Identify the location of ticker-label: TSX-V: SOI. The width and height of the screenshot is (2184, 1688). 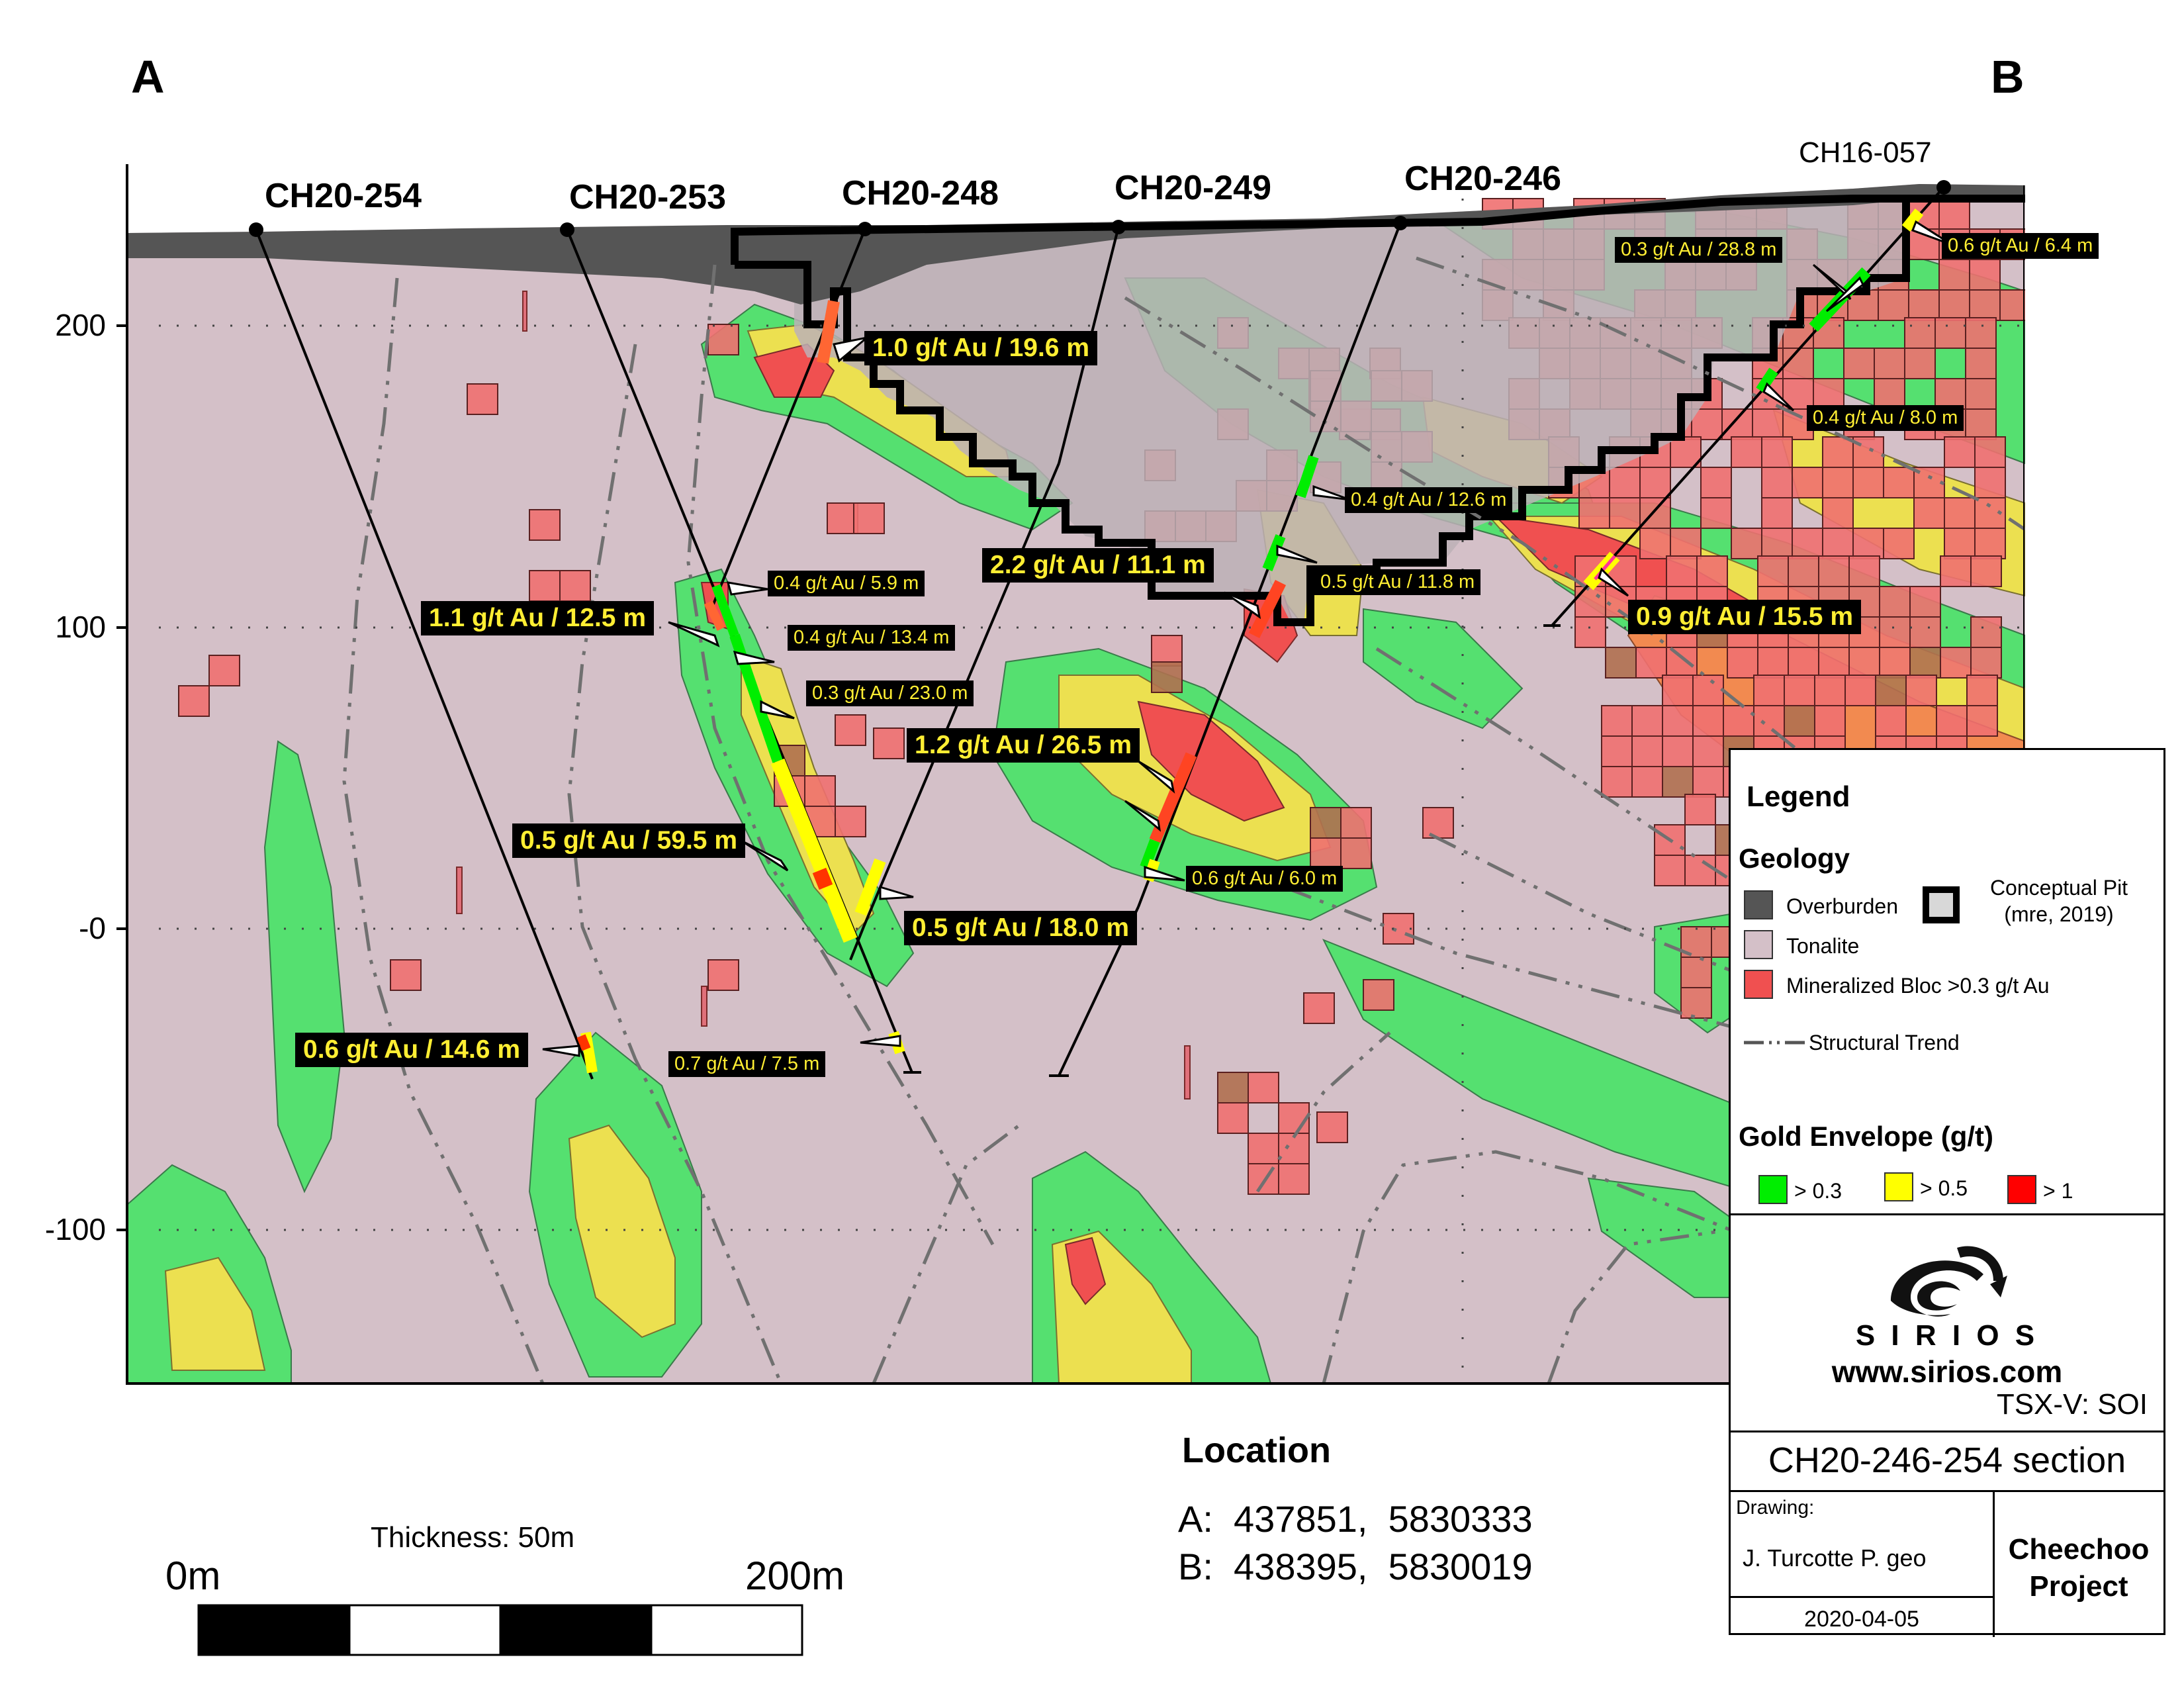
(2072, 1404).